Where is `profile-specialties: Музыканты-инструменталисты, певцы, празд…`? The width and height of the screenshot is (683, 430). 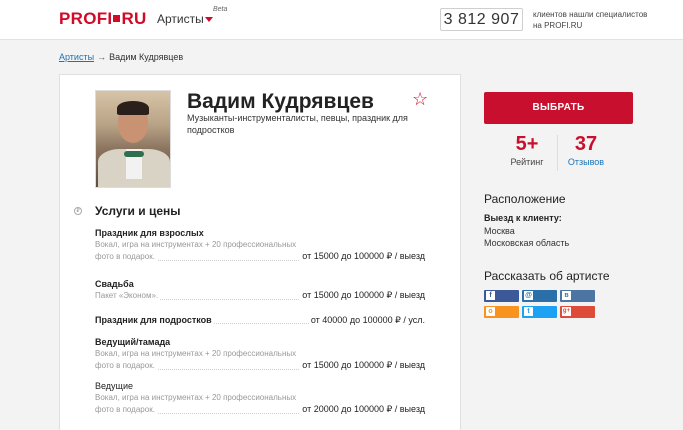
profile-specialties: Музыканты-инструменталисты, певцы, празд… is located at coordinates (297, 124).